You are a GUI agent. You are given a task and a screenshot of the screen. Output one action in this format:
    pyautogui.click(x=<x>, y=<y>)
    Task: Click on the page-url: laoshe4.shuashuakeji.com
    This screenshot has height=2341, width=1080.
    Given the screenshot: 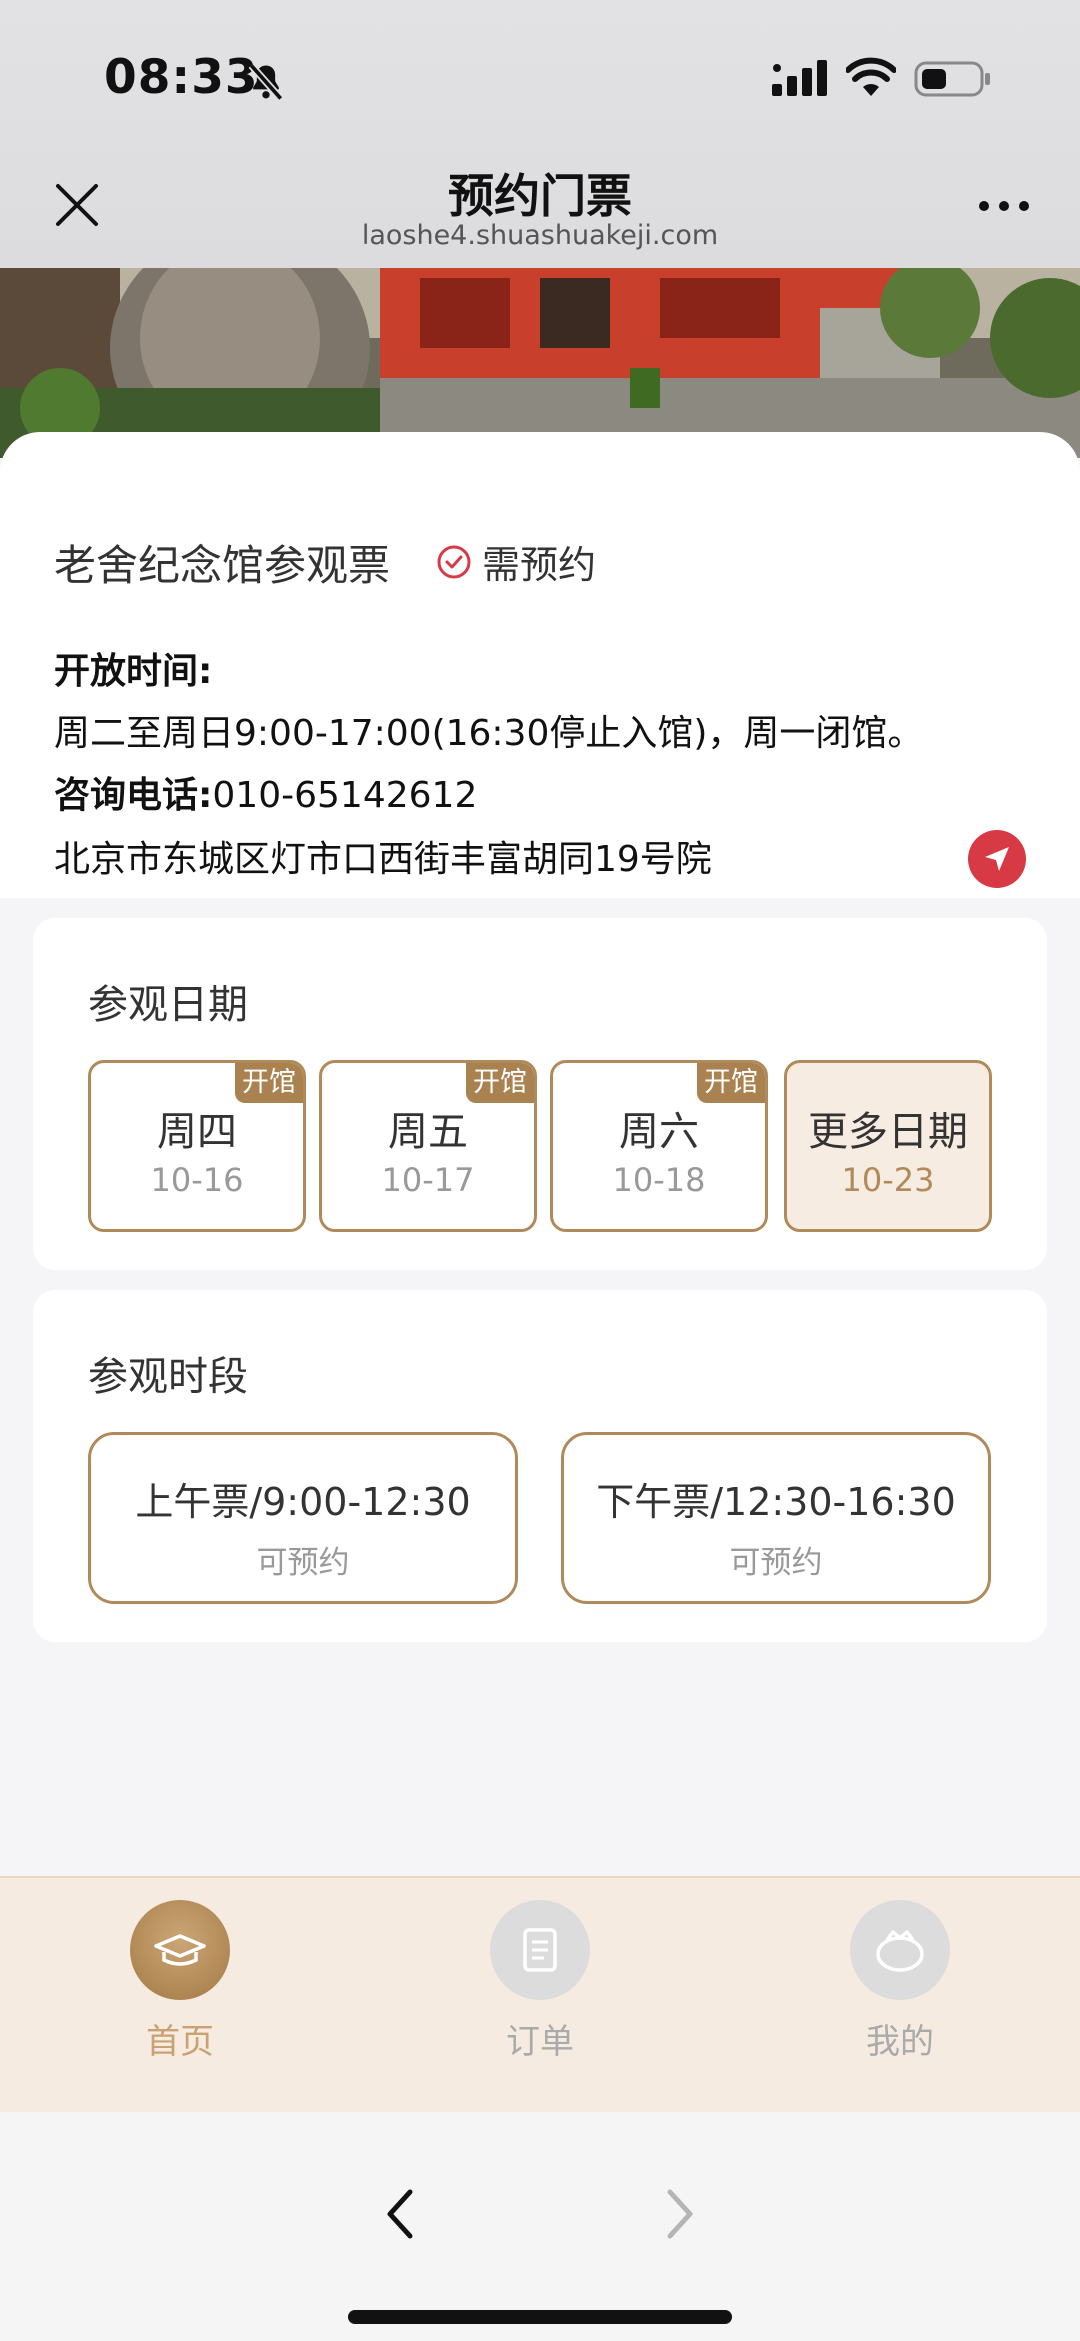 What is the action you would take?
    pyautogui.click(x=540, y=235)
    